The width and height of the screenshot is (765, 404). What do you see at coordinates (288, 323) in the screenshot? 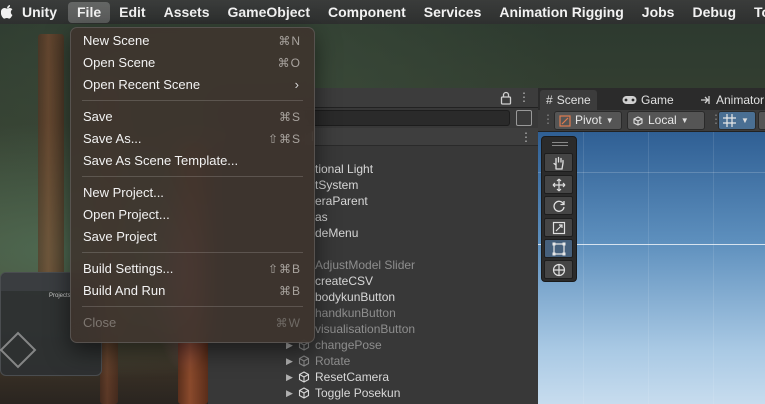
I see `menu-item-shortcut: ⌘W` at bounding box center [288, 323].